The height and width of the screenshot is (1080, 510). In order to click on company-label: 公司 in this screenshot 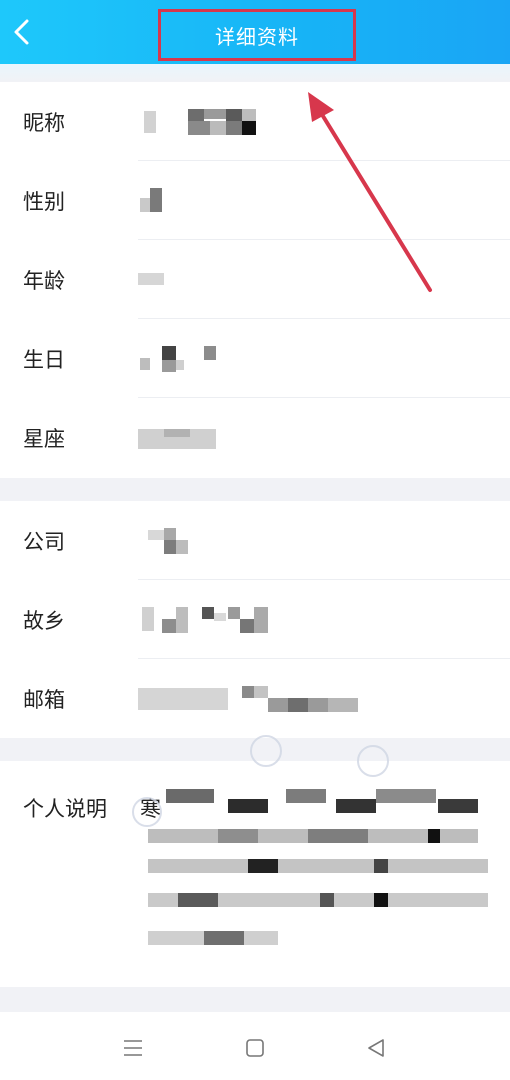, I will do `click(44, 541)`.